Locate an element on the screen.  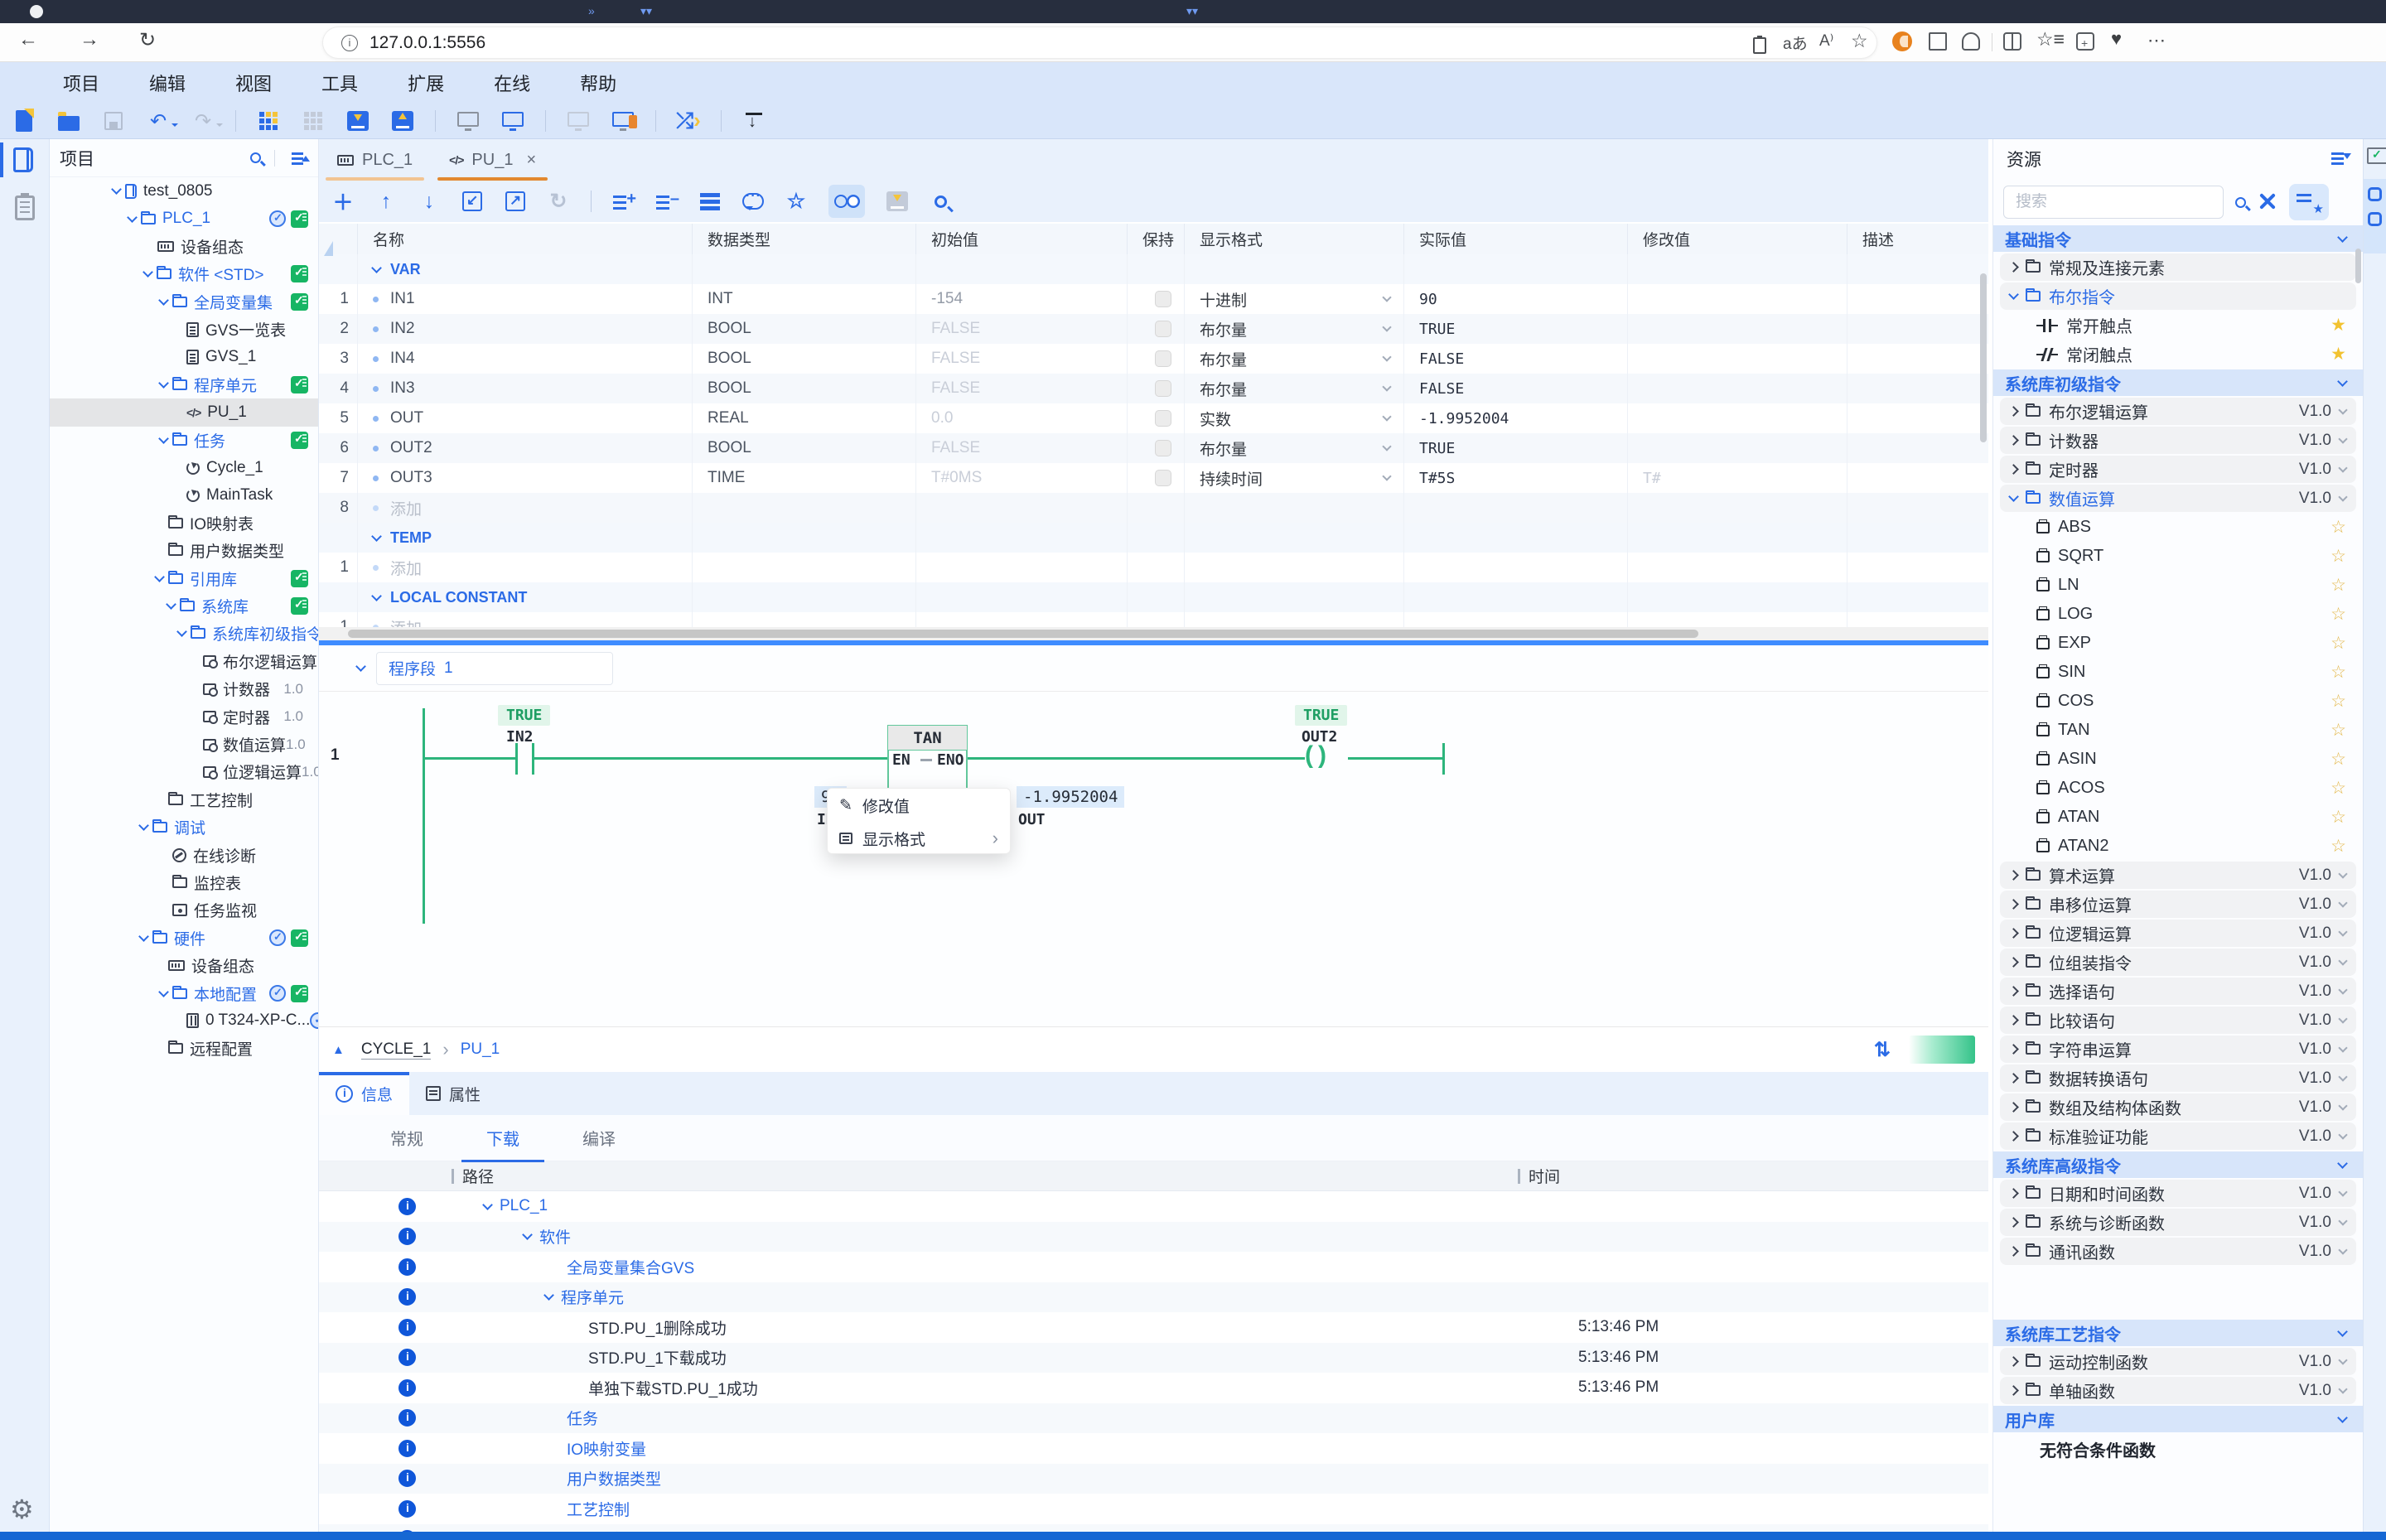
resource-item: SQRT is located at coordinates (2178, 556).